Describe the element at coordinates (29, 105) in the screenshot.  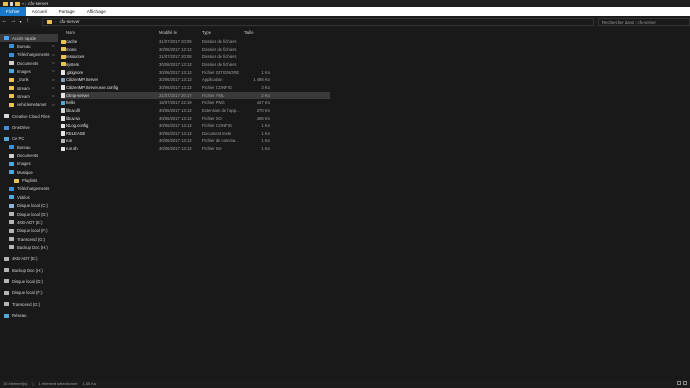
I see `sidebar-item: vehiclemetamet ⊳` at that location.